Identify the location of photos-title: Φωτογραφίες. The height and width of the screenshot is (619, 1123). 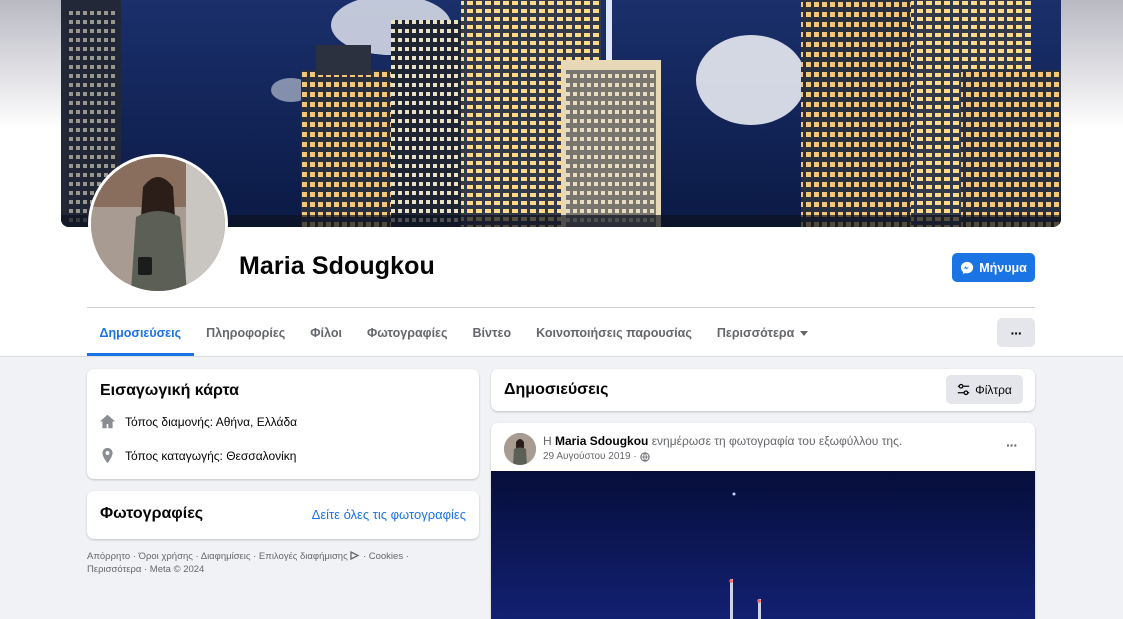
(152, 513).